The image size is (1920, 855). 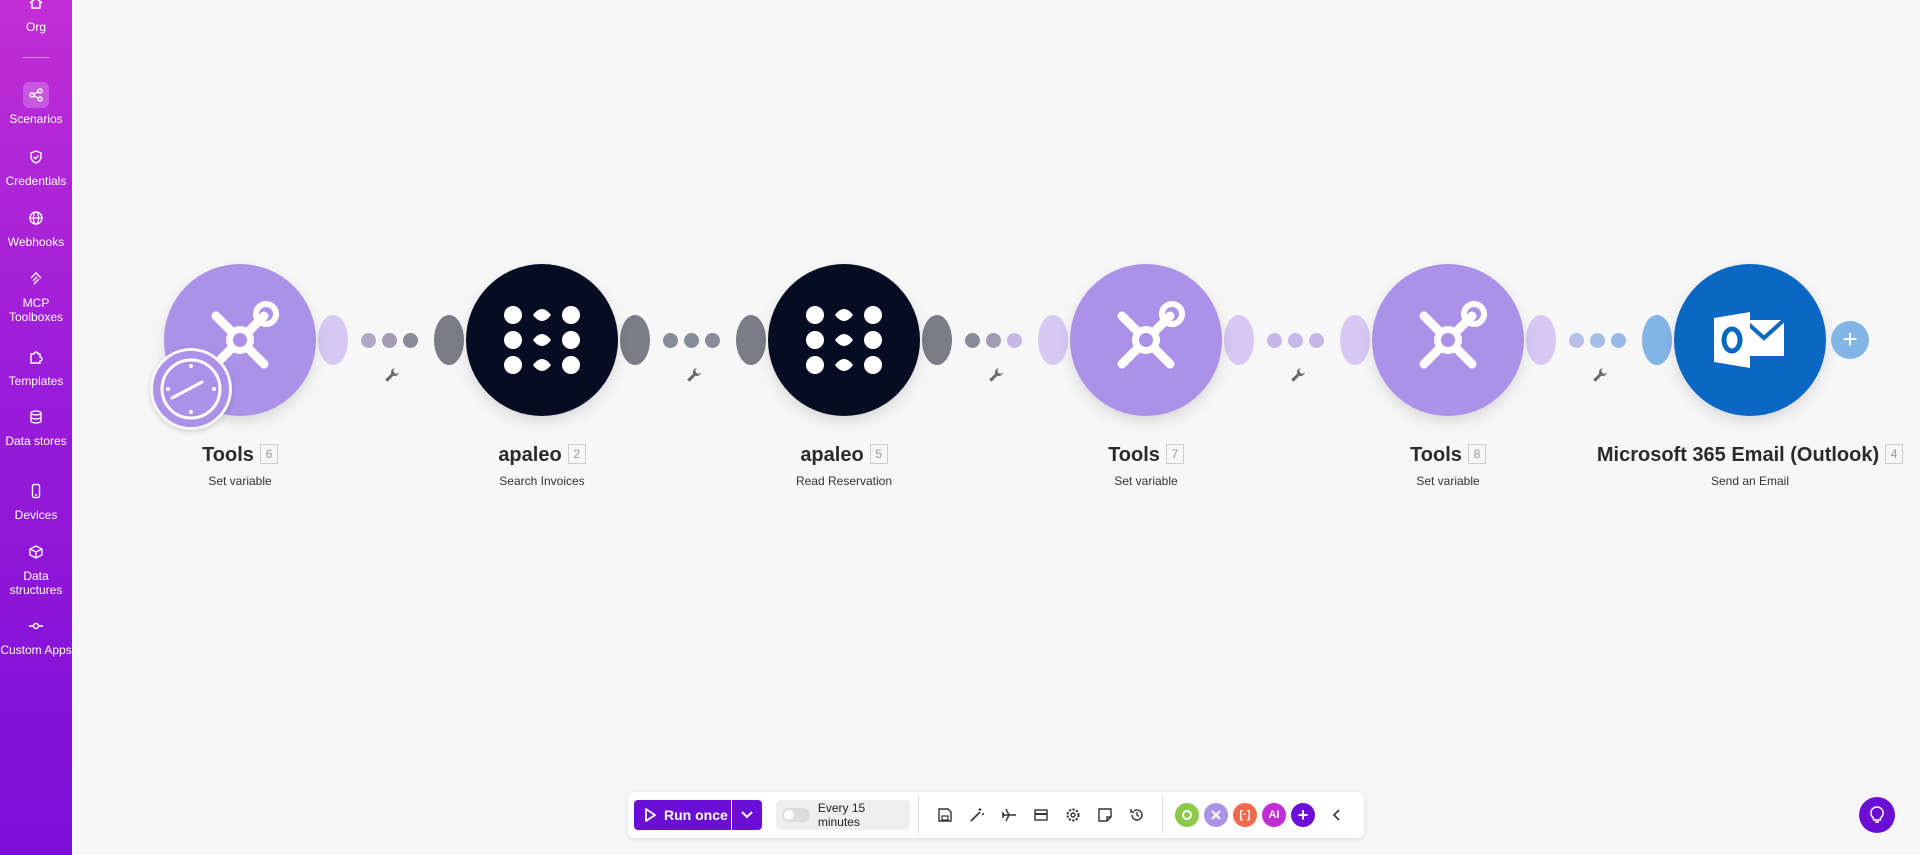 I want to click on sidebar-item-templates: Templates, so click(x=36, y=366).